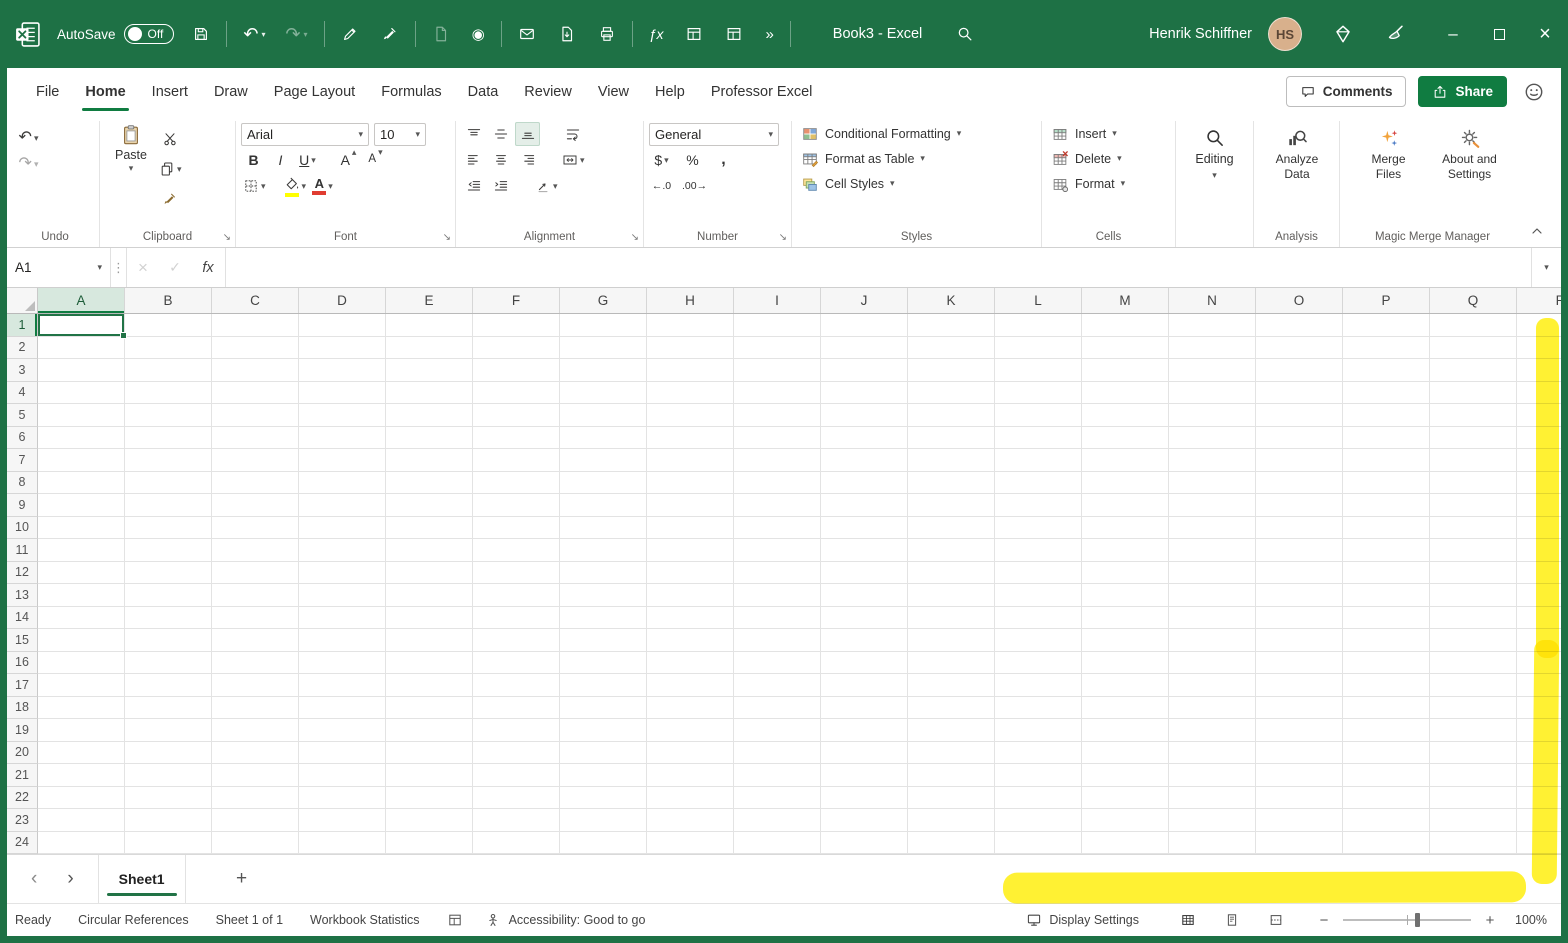 The width and height of the screenshot is (1568, 943). I want to click on cell-N15, so click(1212, 640).